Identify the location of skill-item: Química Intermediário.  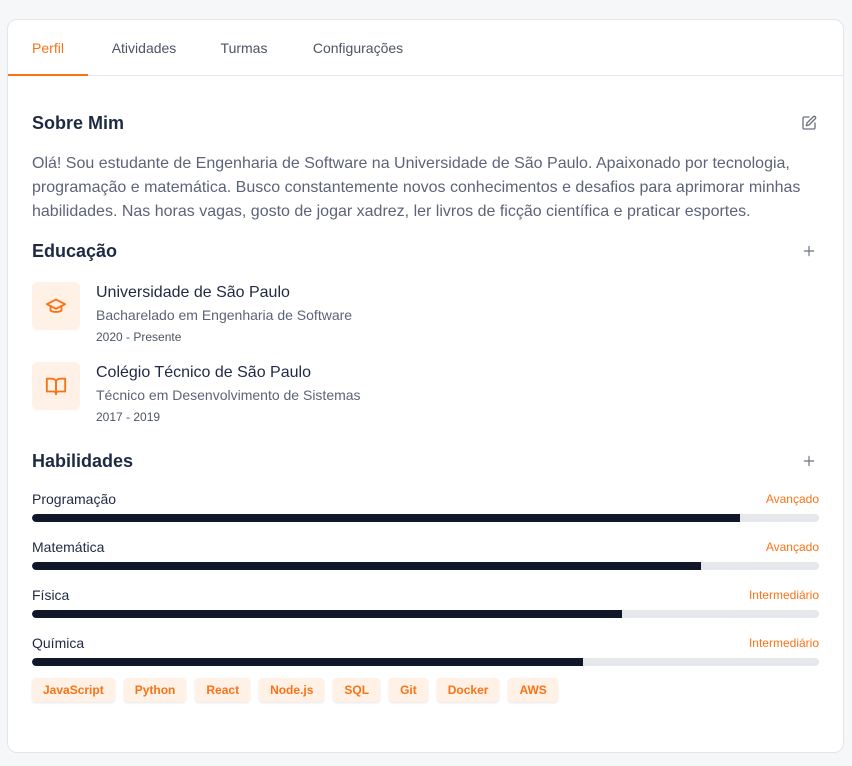
(425, 658).